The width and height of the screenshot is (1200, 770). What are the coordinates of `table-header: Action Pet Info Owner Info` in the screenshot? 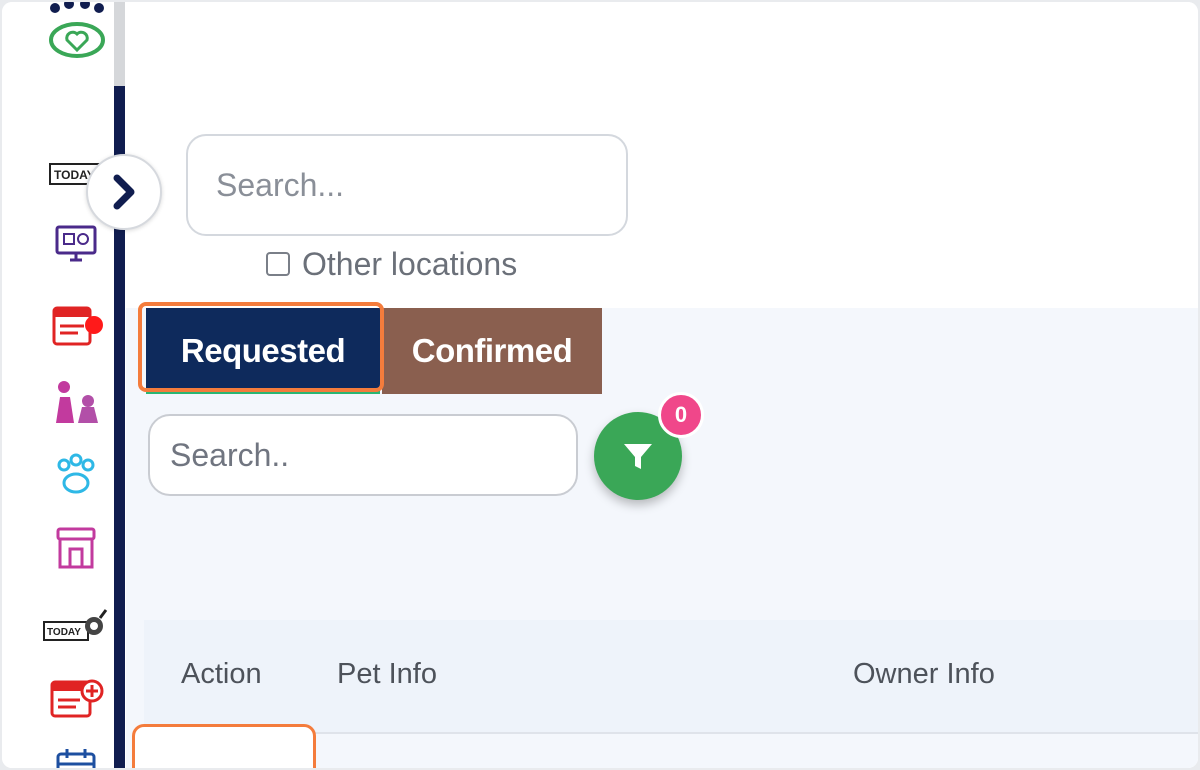 It's located at (671, 677).